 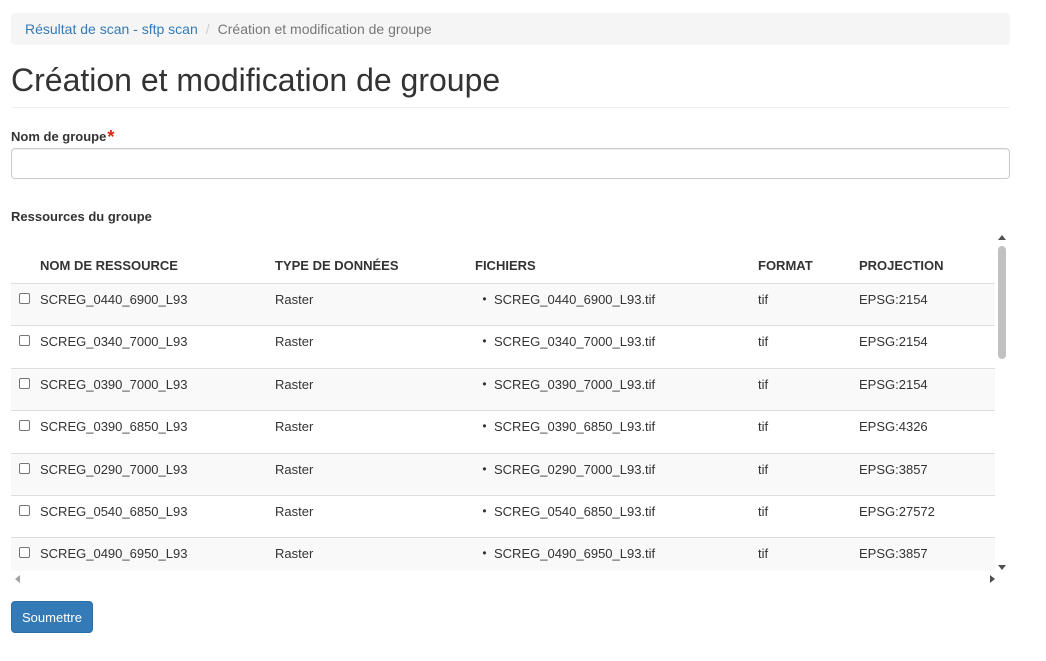 What do you see at coordinates (927, 517) in the screenshot?
I see `projection-cell: EPSG:27572` at bounding box center [927, 517].